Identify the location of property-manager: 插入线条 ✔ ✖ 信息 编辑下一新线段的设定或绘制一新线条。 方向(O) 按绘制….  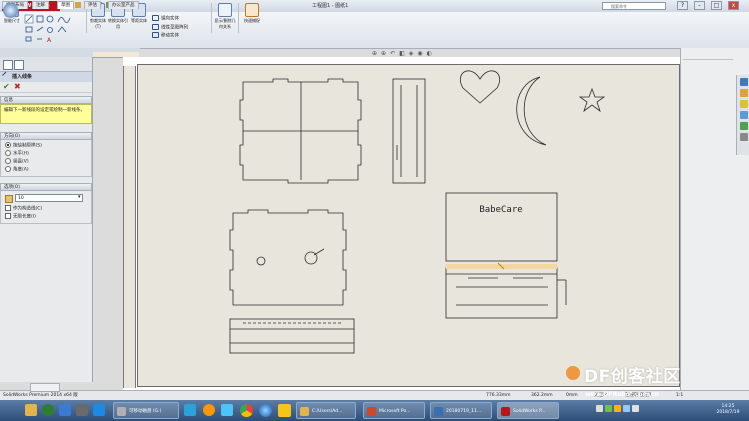
(46, 219).